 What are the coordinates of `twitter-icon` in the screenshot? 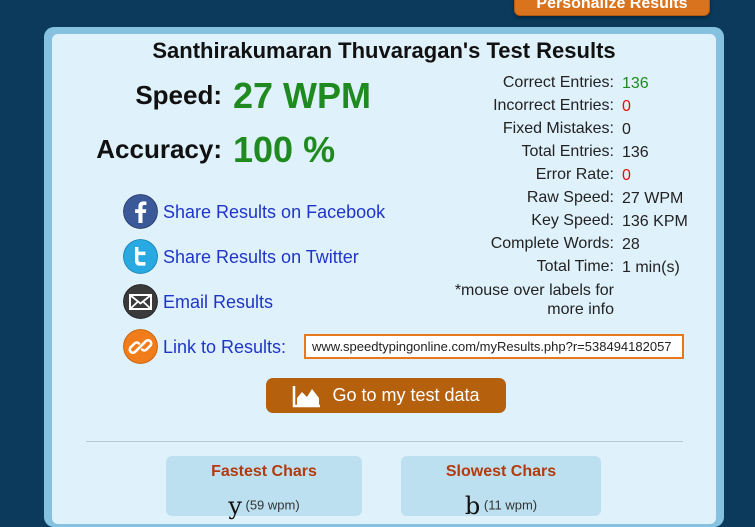 It's located at (140, 256).